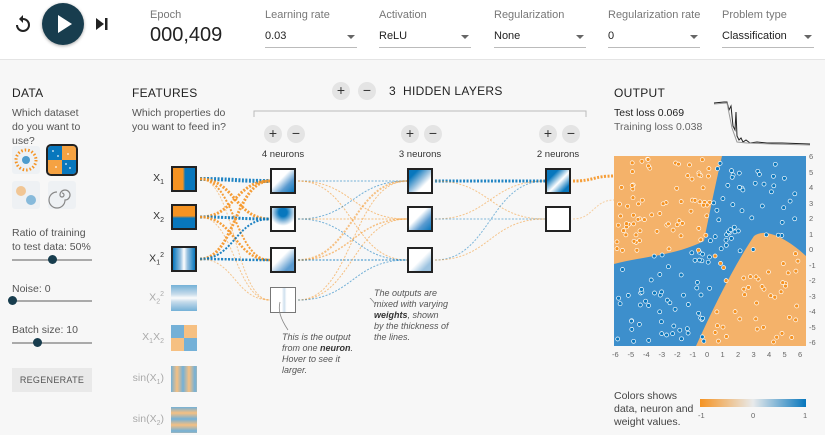  I want to click on remove-neuron-button-1: −, so click(433, 134).